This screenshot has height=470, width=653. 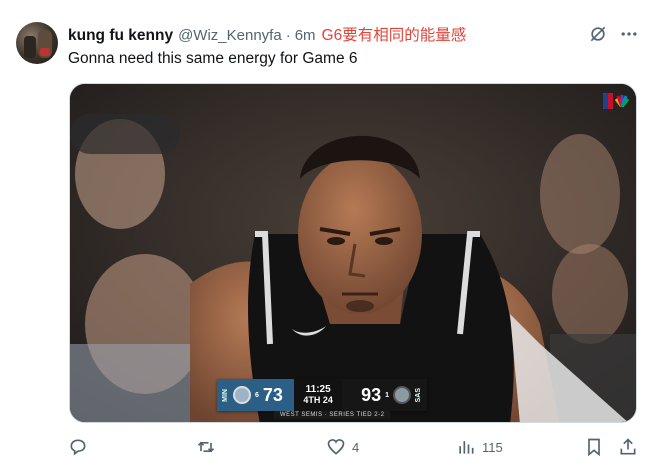 What do you see at coordinates (394, 35) in the screenshot?
I see `annotation-text: G6要有相同的能量感` at bounding box center [394, 35].